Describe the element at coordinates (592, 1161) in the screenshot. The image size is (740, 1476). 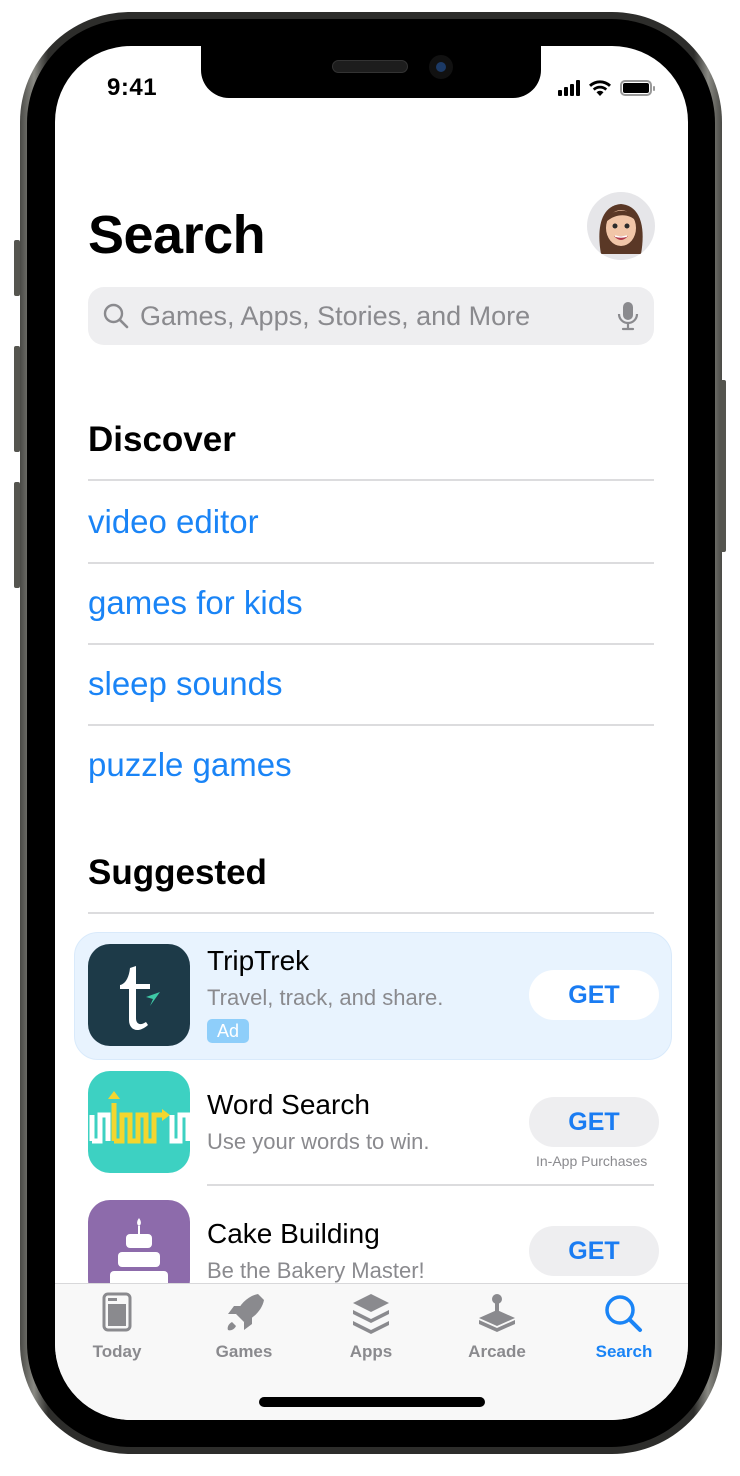
I see `in-app-purchases-note: In-App Purchases` at that location.